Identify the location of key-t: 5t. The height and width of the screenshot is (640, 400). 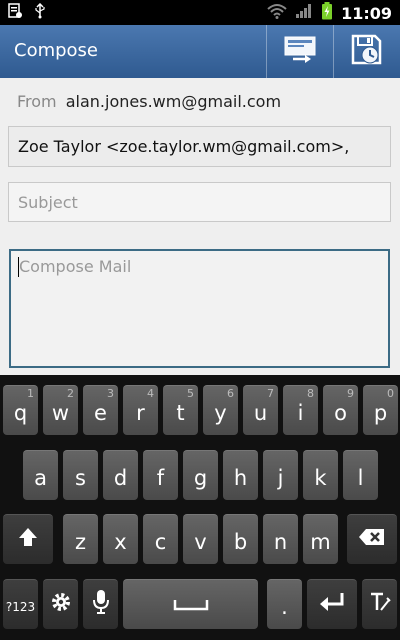
(180, 410).